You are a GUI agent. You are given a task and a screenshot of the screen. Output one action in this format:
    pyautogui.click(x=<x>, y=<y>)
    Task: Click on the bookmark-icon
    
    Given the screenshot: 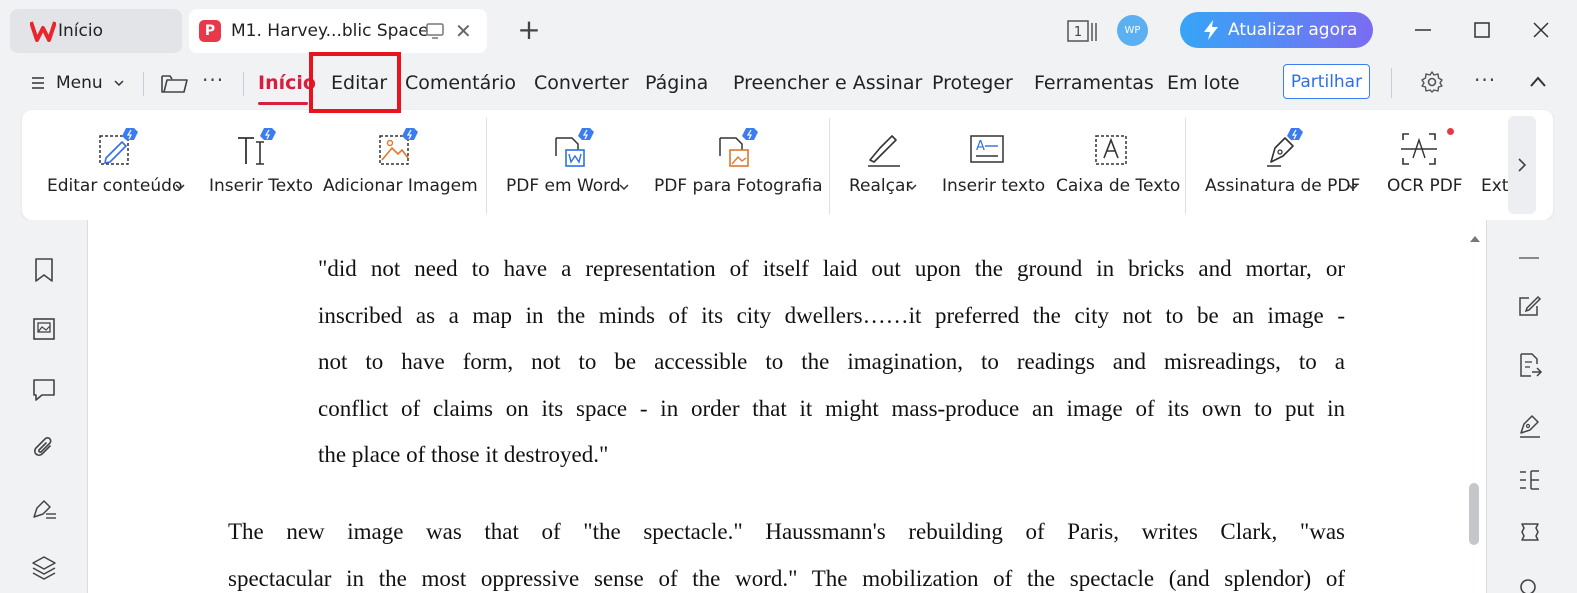 What is the action you would take?
    pyautogui.click(x=44, y=270)
    